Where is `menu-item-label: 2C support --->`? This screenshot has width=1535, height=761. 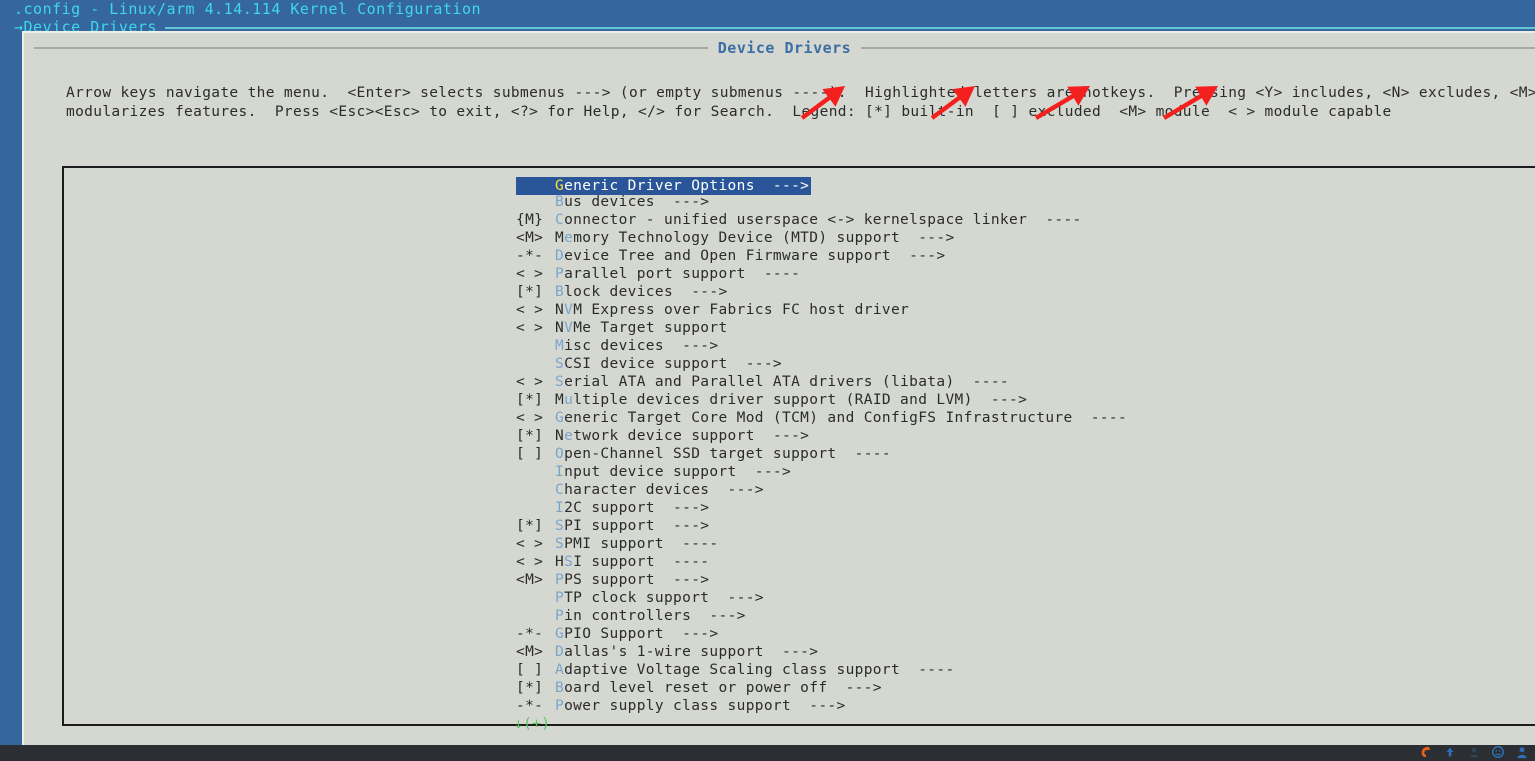 menu-item-label: 2C support ---> is located at coordinates (637, 508).